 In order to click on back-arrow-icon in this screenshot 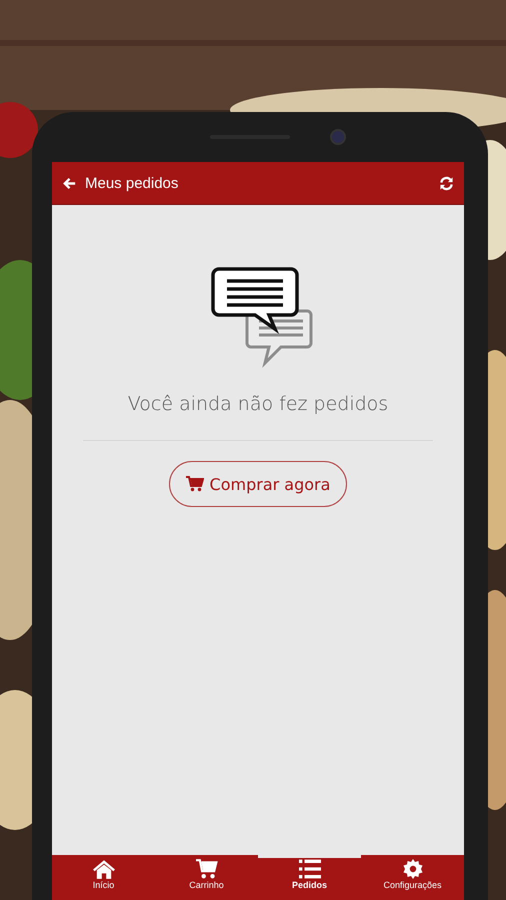, I will do `click(69, 183)`.